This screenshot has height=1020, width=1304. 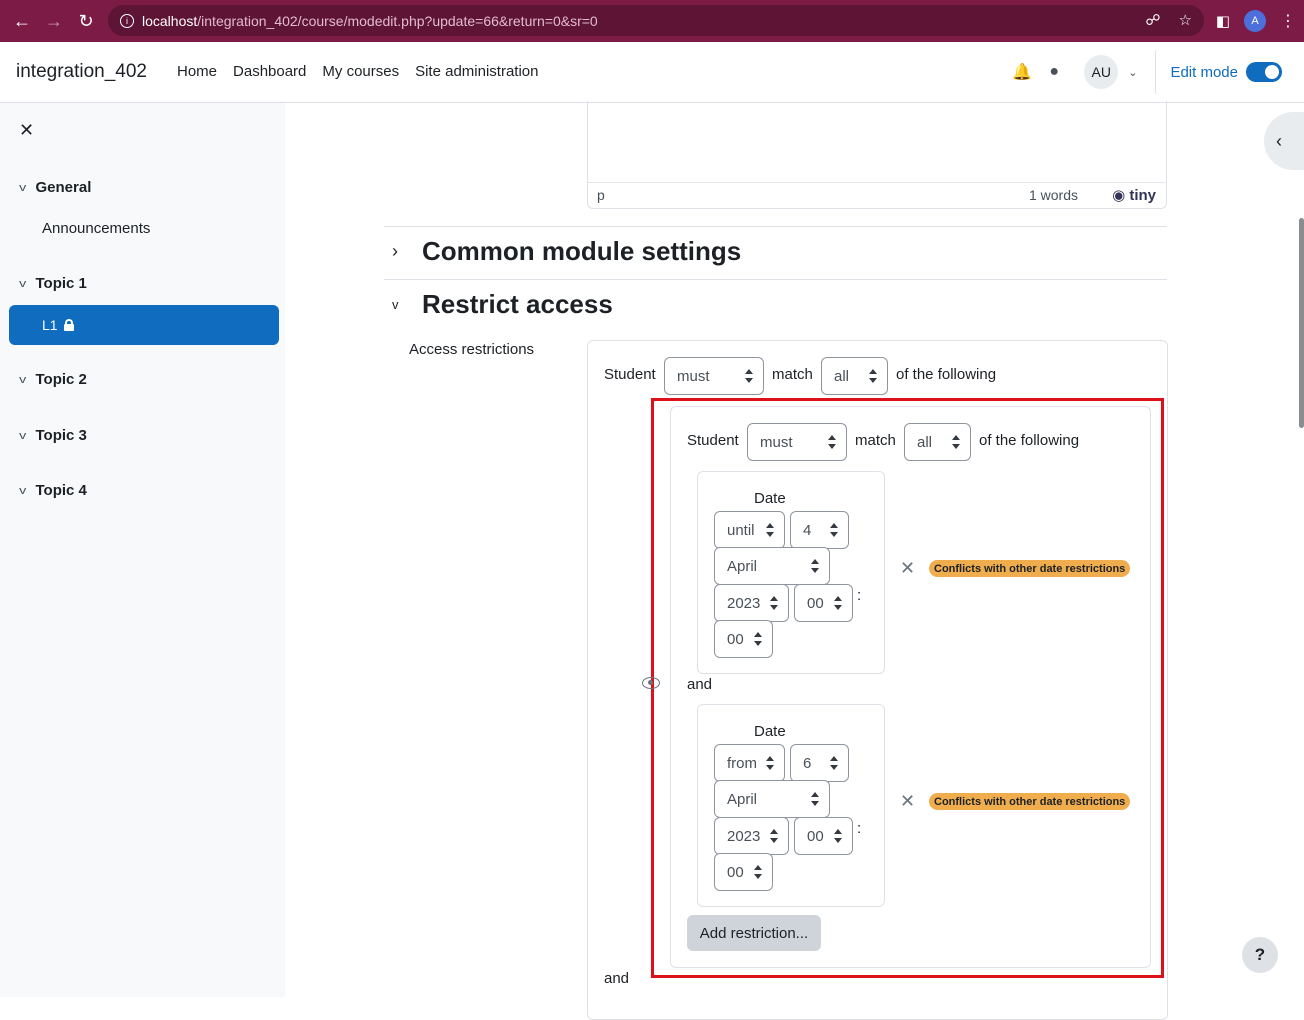 I want to click on drawer-section-topic-3: v Topic 3, so click(x=53, y=435).